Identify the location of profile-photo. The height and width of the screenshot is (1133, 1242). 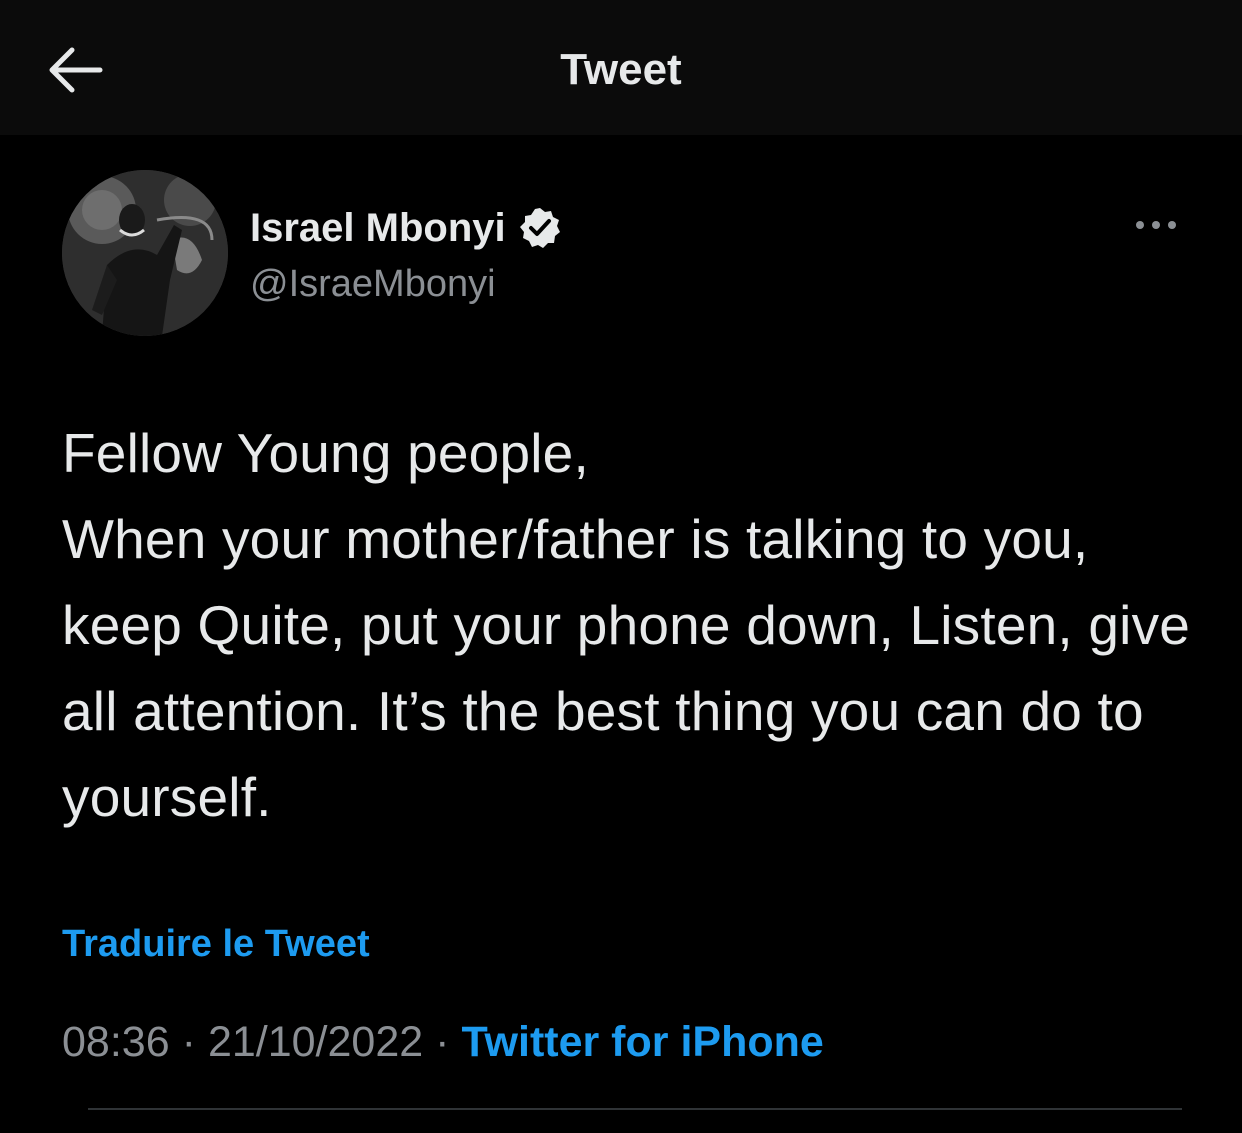
(145, 253).